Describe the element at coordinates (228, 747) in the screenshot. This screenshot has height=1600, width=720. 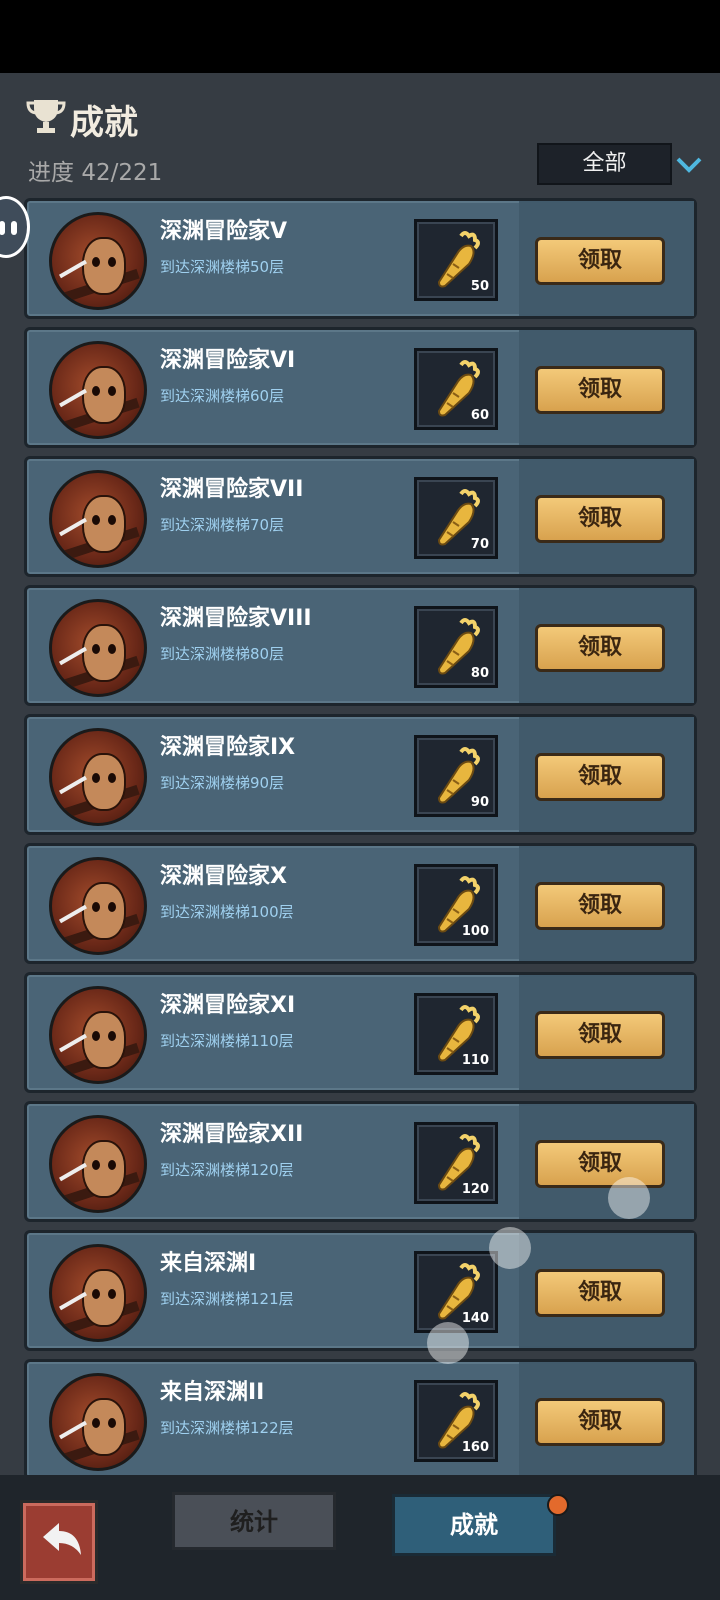
I see `achievement-title: 深渊冒险家IX` at that location.